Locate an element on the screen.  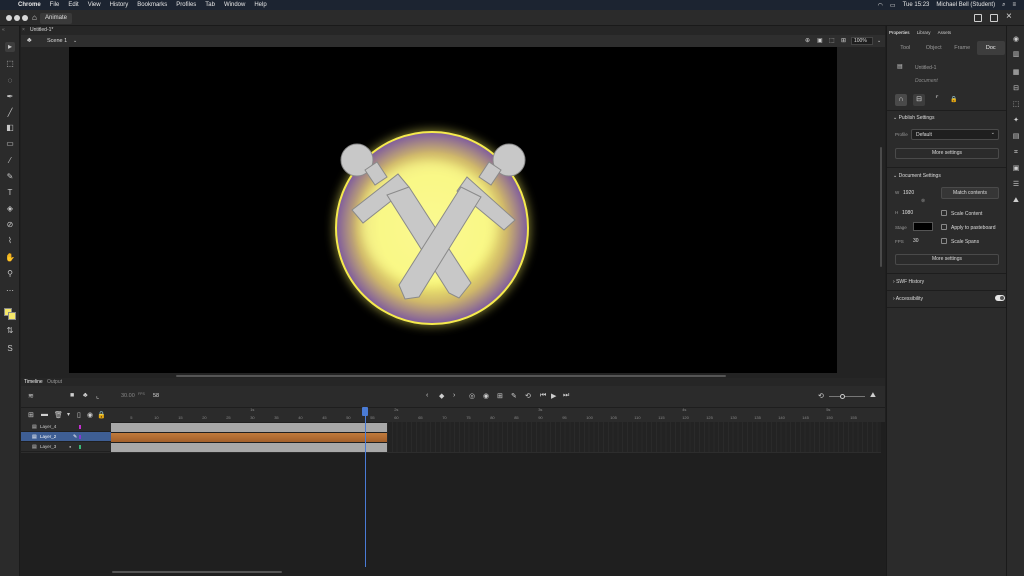
horizontal-scrollbar is located at coordinates (451, 376).